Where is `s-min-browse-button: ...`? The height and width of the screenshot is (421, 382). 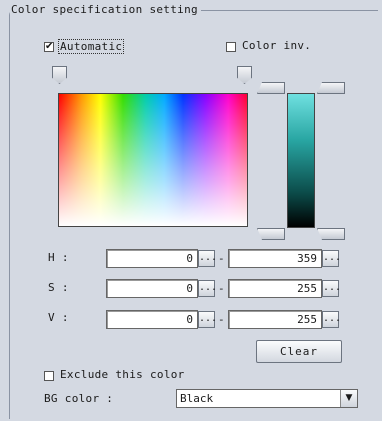
s-min-browse-button: ... is located at coordinates (207, 288).